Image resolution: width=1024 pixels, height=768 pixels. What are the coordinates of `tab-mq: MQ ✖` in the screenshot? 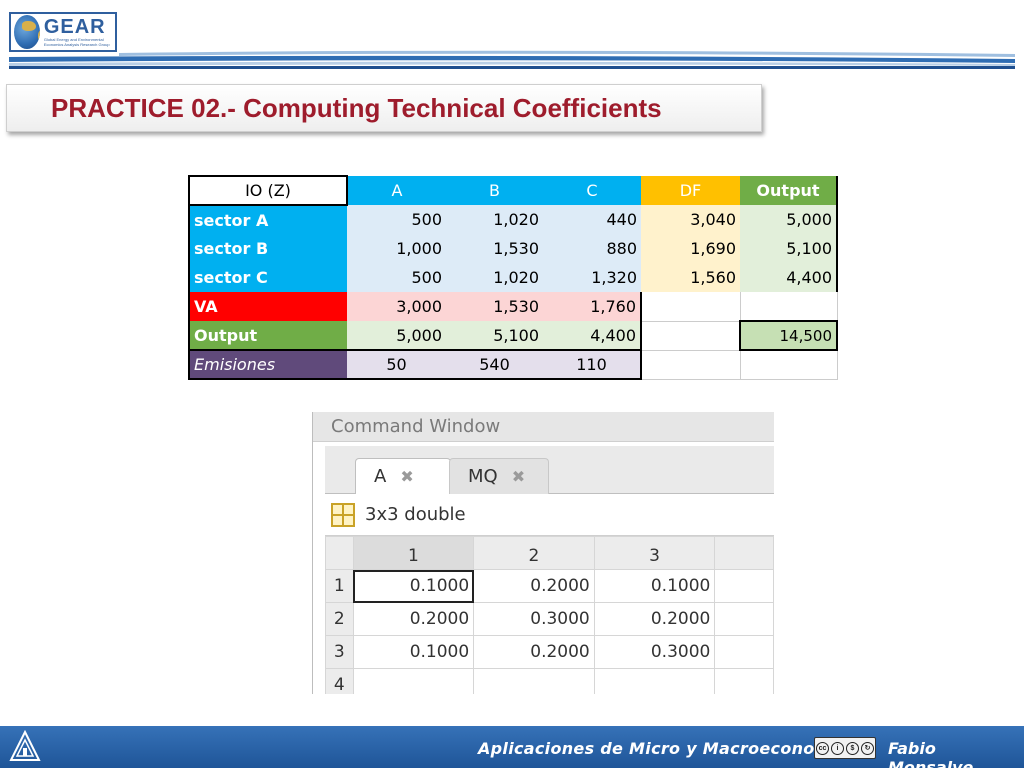 It's located at (499, 476).